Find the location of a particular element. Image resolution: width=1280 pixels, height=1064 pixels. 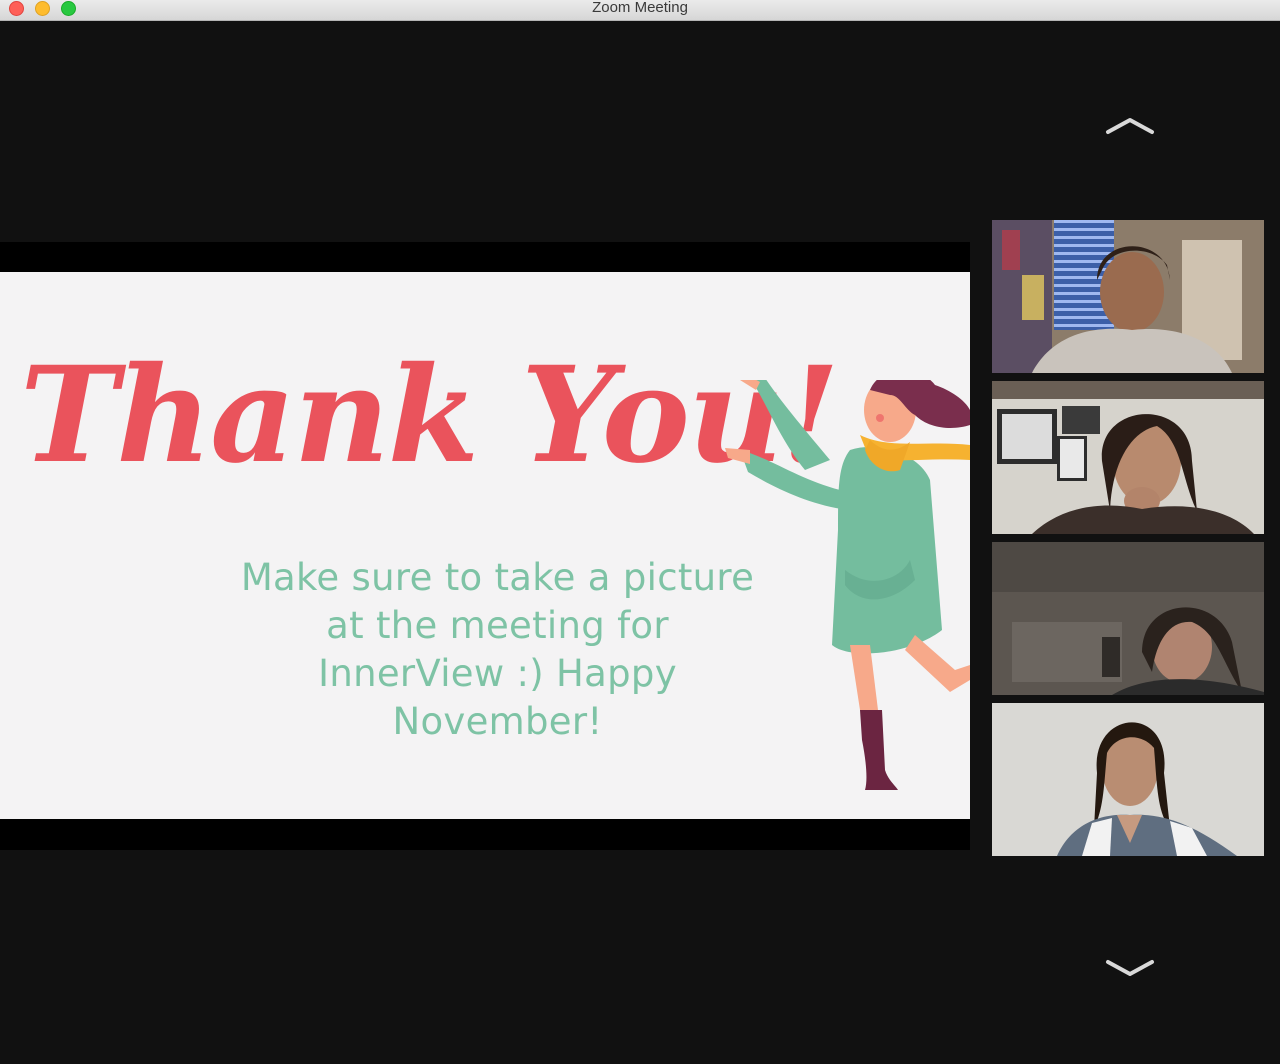

window-title: Zoom Meeting is located at coordinates (640, 8).